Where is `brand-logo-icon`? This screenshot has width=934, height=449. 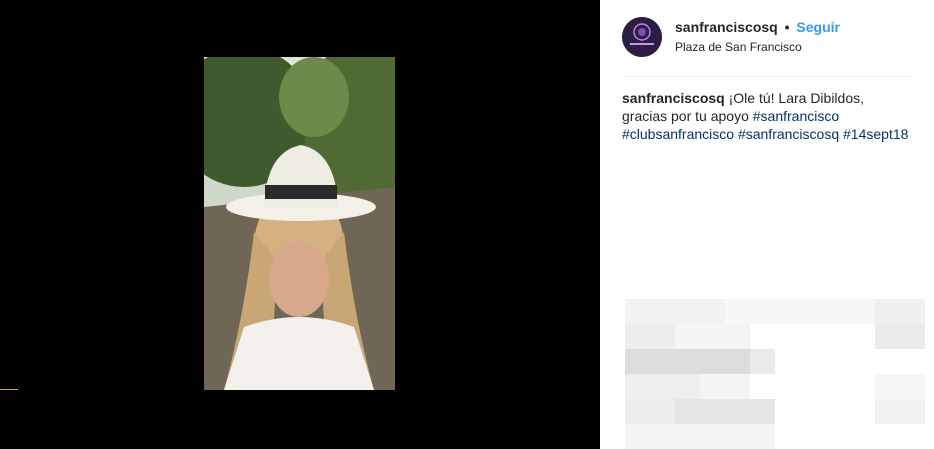 brand-logo-icon is located at coordinates (642, 37).